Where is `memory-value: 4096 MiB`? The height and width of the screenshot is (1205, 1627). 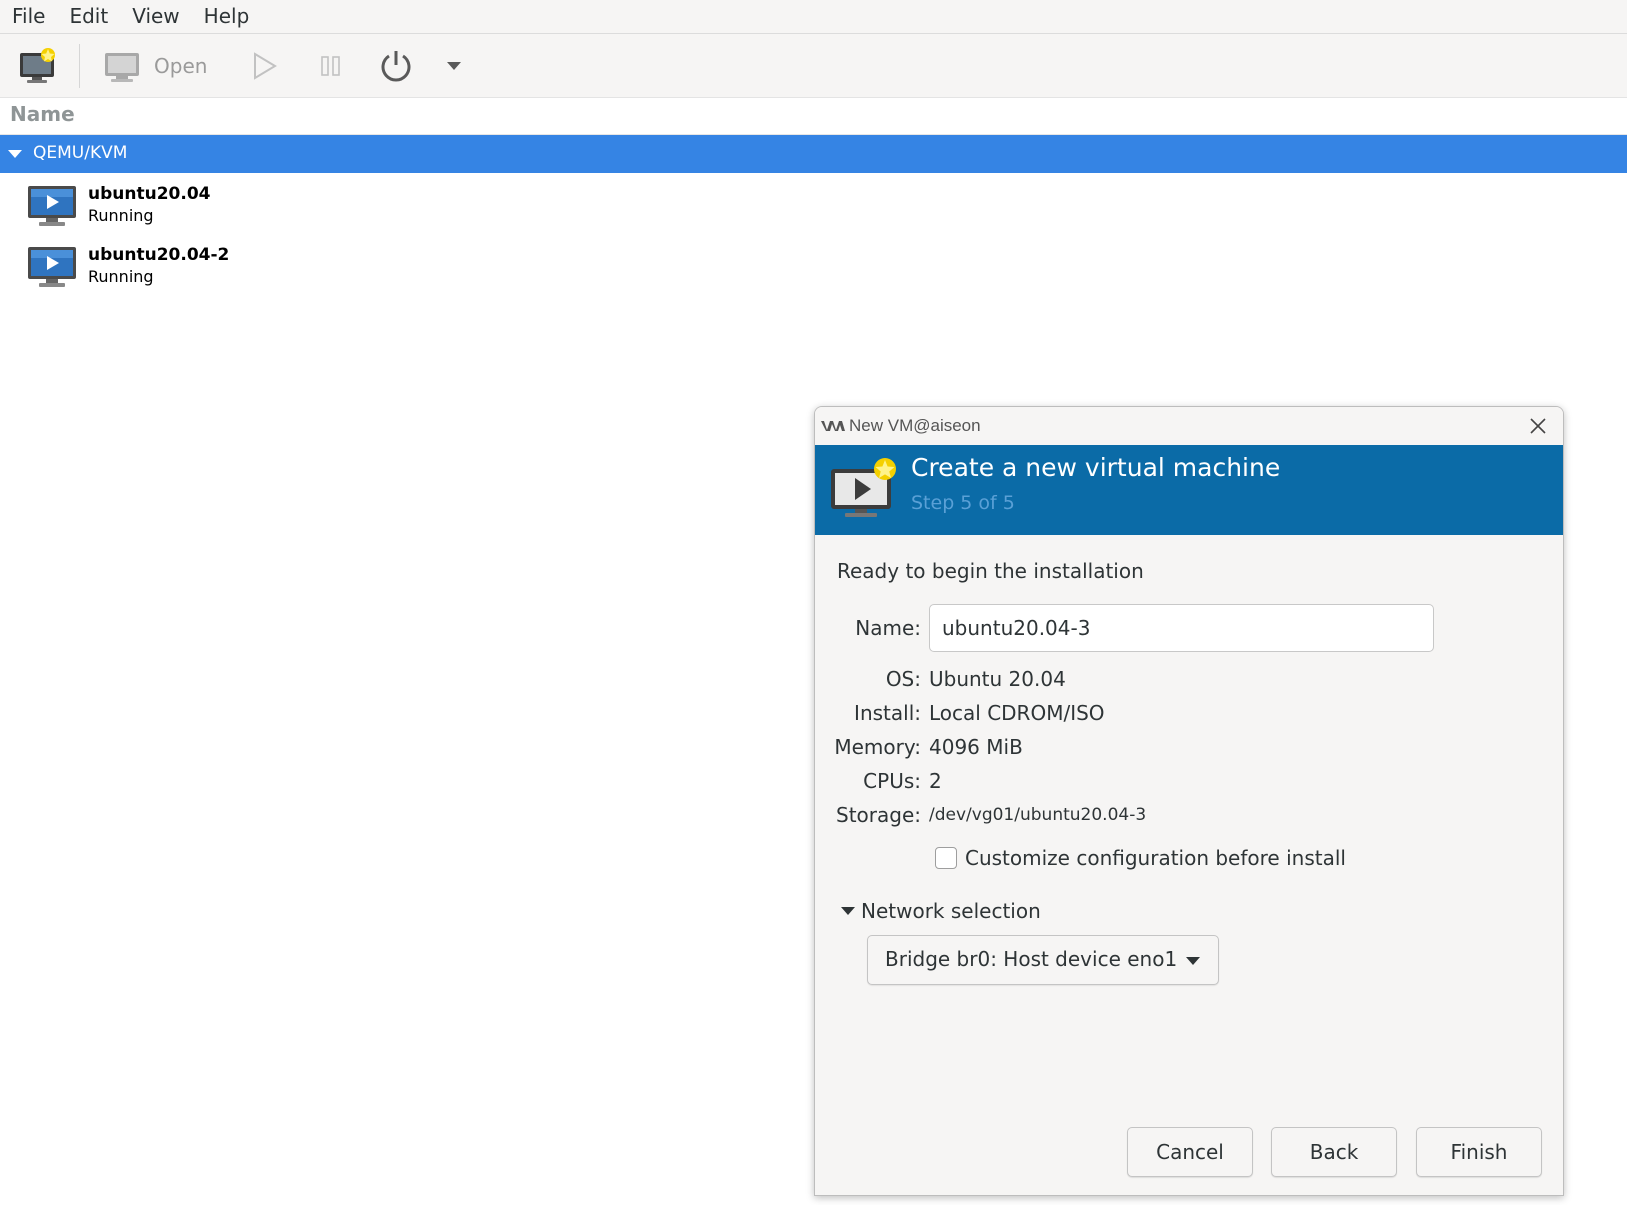
memory-value: 4096 MiB is located at coordinates (976, 747).